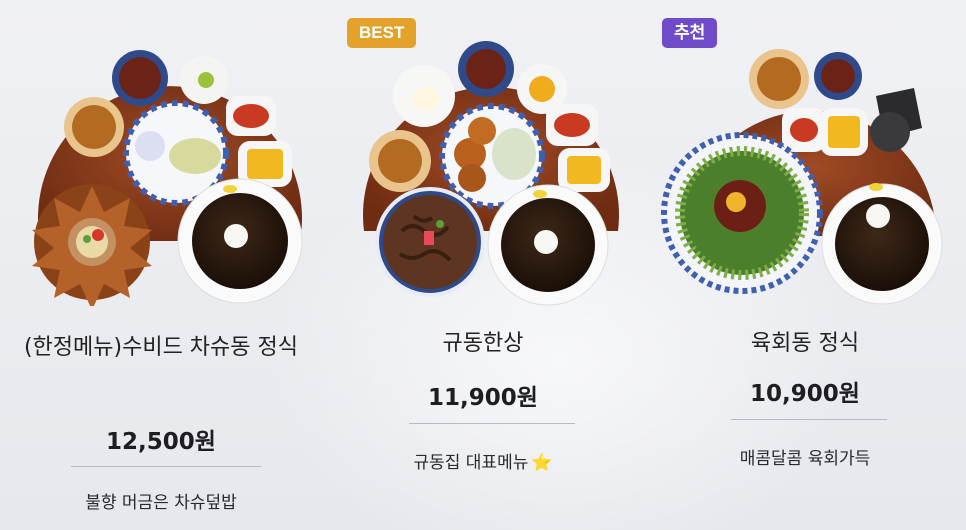  Describe the element at coordinates (542, 463) in the screenshot. I see `star-icon: ⭐` at that location.